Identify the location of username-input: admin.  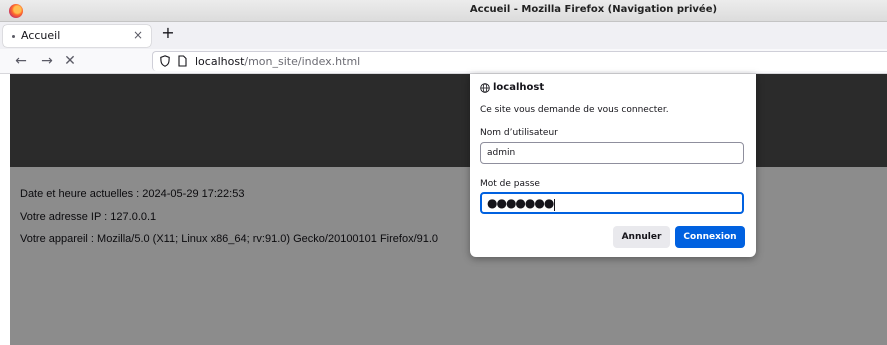
(612, 153).